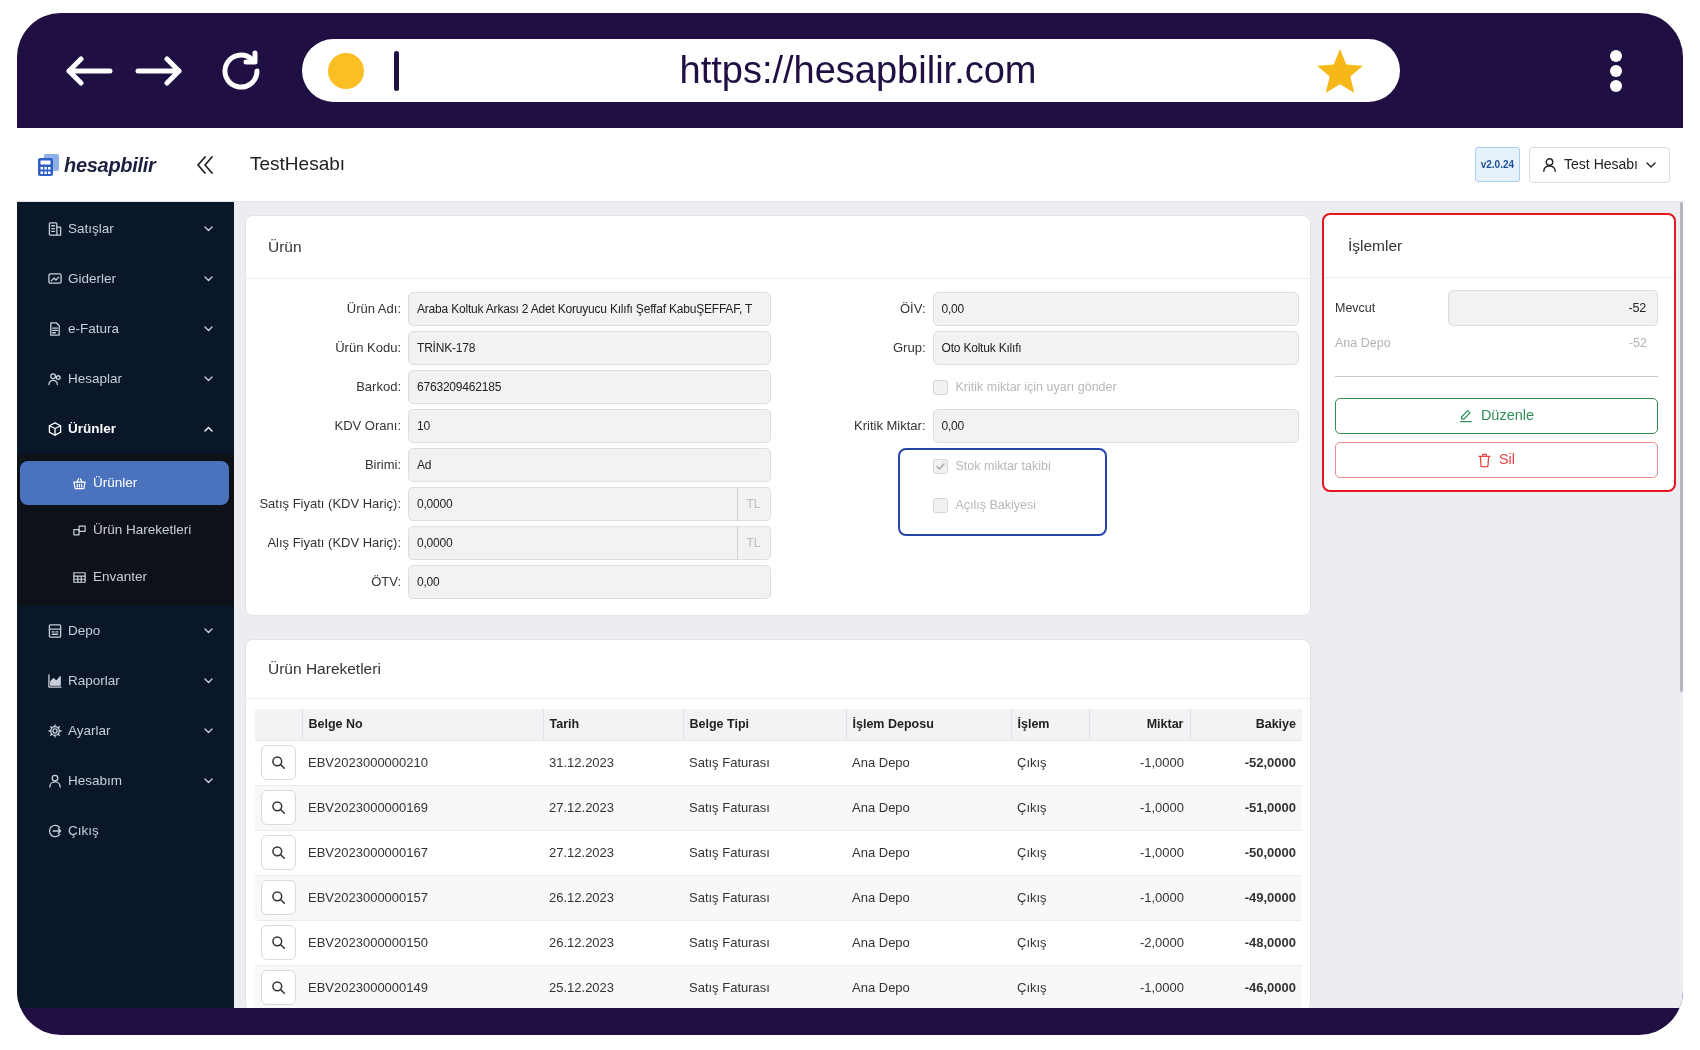 This screenshot has width=1700, height=1050. What do you see at coordinates (125, 631) in the screenshot?
I see `sidebar-item: Depo` at bounding box center [125, 631].